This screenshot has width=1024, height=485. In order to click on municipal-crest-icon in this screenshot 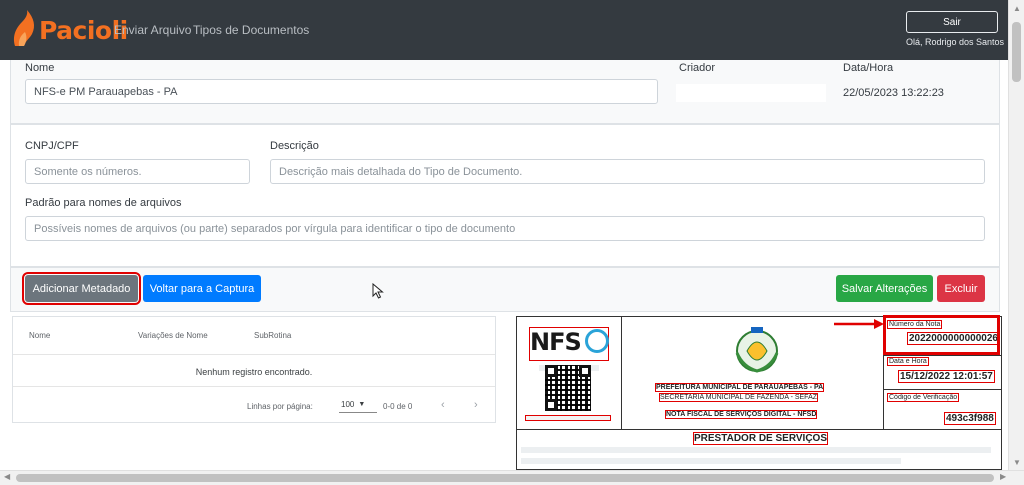, I will do `click(757, 350)`.